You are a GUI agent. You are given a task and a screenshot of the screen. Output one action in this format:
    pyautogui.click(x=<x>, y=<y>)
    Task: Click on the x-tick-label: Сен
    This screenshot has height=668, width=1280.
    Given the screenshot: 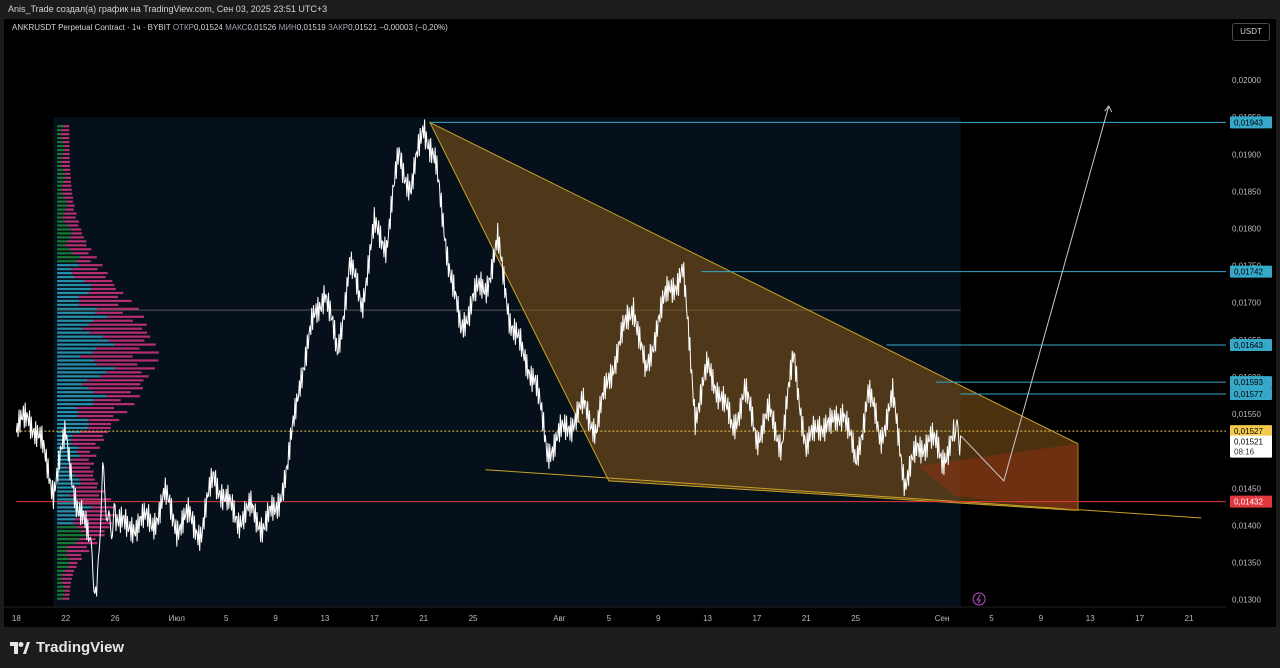 What is the action you would take?
    pyautogui.click(x=942, y=618)
    